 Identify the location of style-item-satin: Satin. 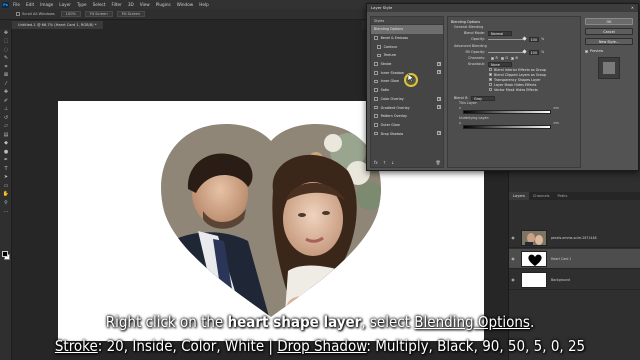
(407, 90).